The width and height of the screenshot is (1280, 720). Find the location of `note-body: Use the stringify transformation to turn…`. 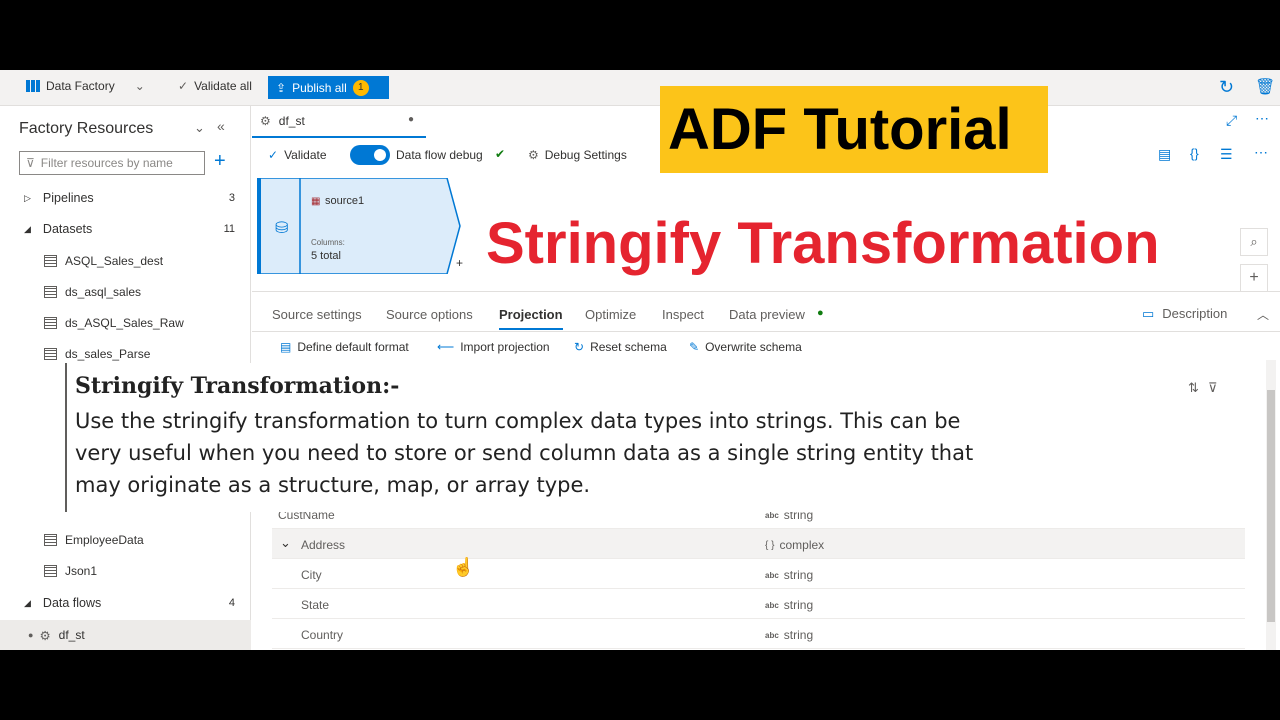

note-body: Use the stringify transformation to turn… is located at coordinates (524, 453).